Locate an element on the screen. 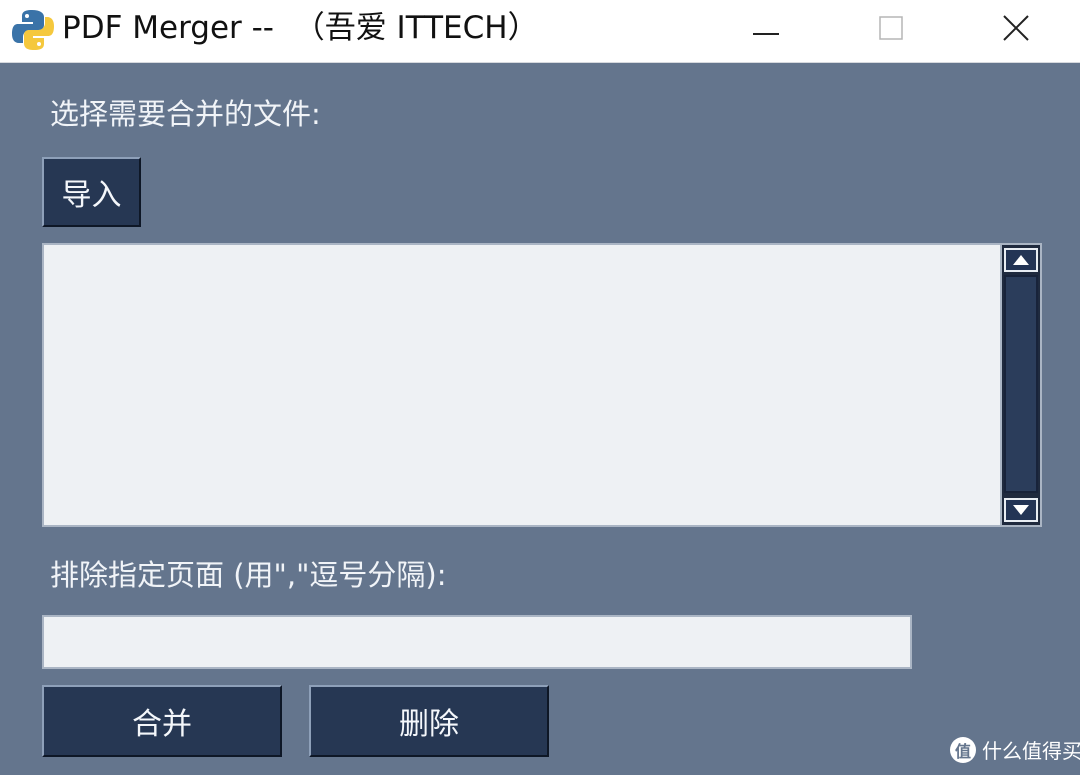 Image resolution: width=1080 pixels, height=775 pixels. file-list-scrollbar is located at coordinates (1021, 385).